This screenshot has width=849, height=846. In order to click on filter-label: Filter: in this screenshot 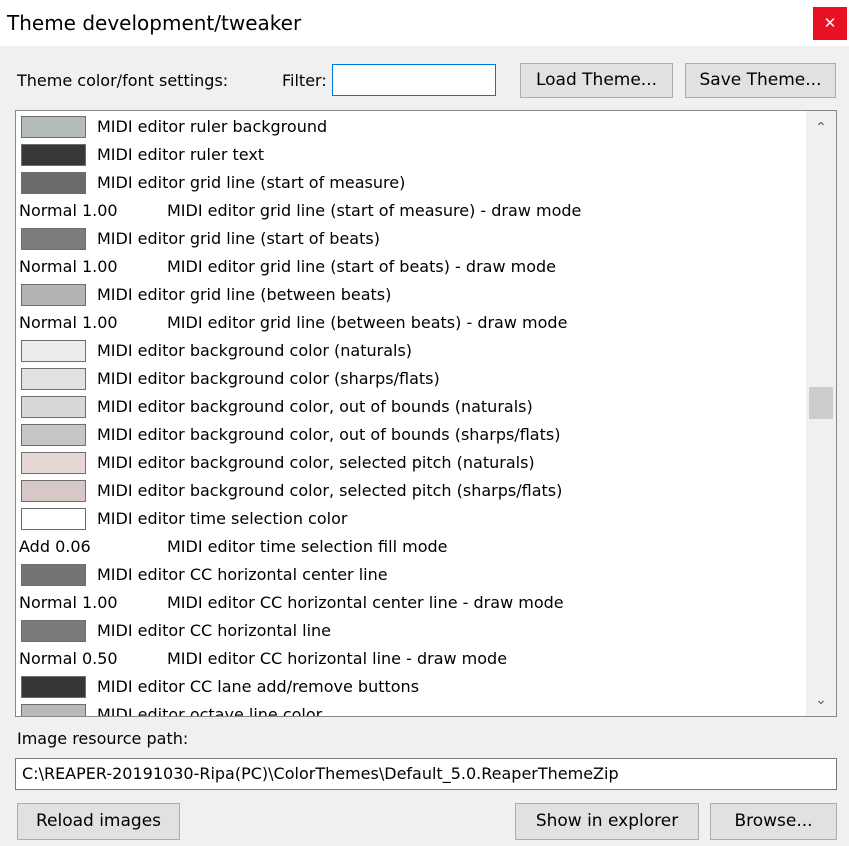, I will do `click(304, 80)`.